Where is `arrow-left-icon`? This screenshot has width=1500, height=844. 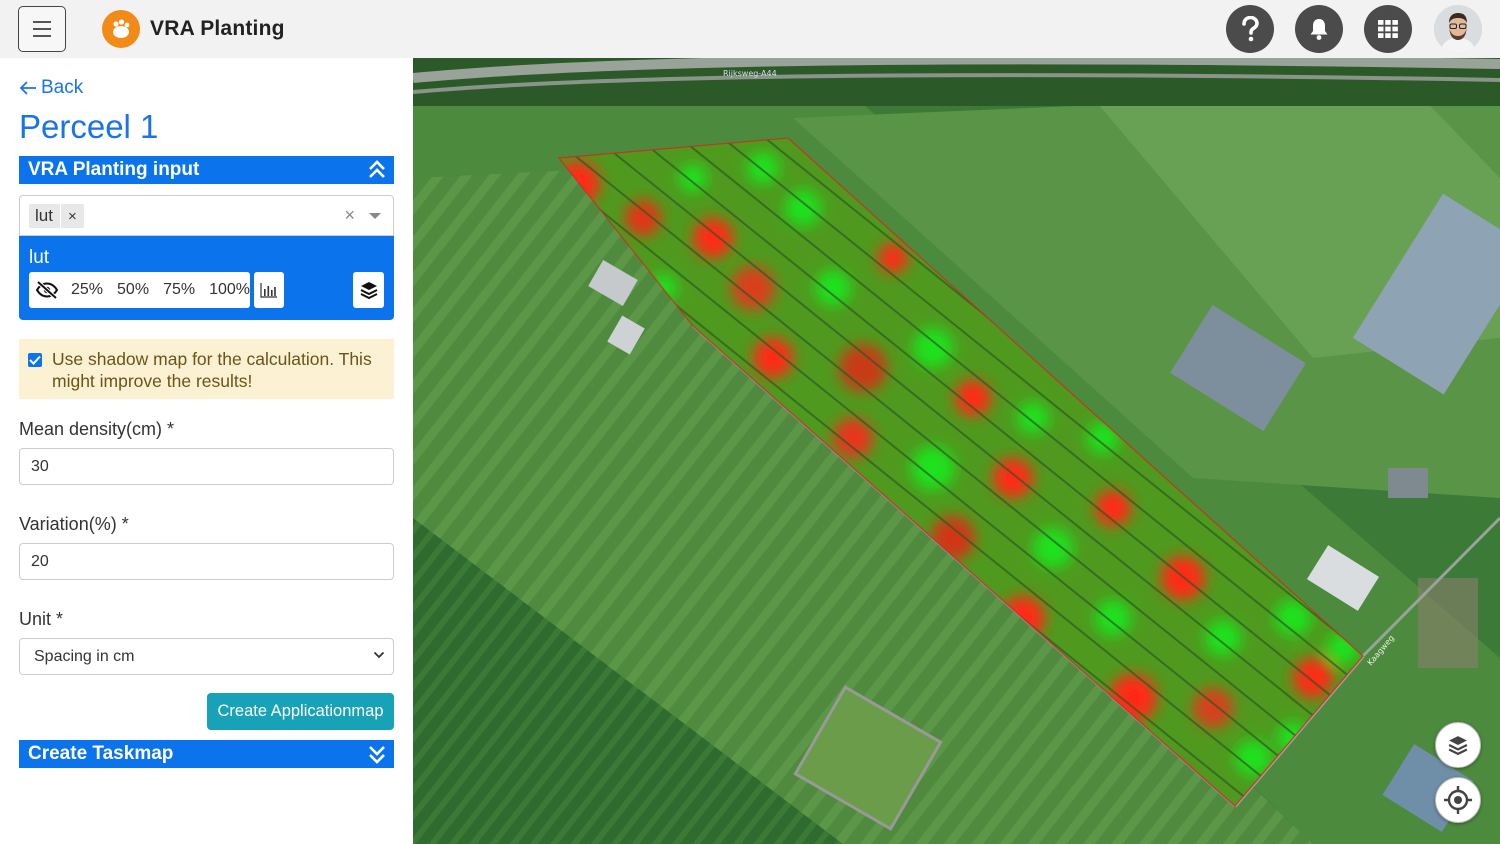
arrow-left-icon is located at coordinates (27, 88).